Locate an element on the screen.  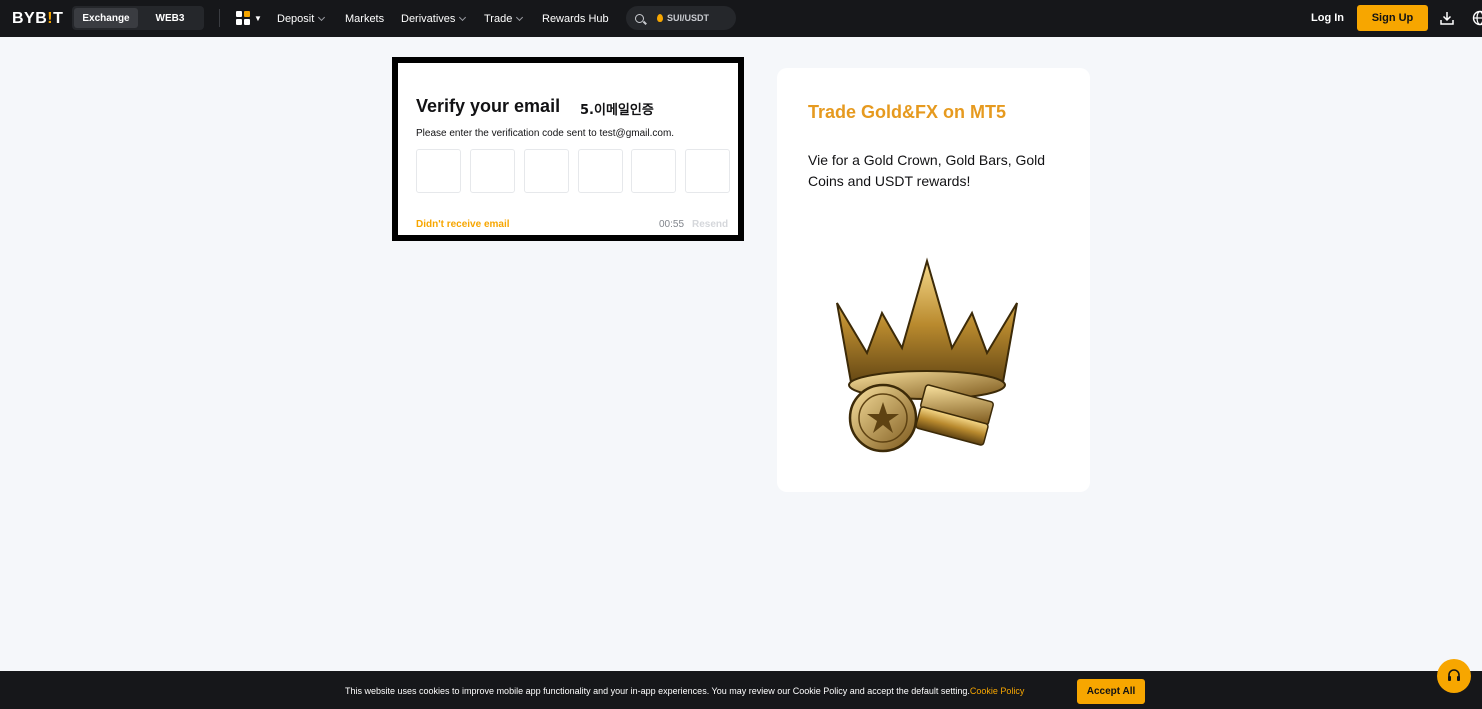
logo-text: BYB is located at coordinates (30, 18).